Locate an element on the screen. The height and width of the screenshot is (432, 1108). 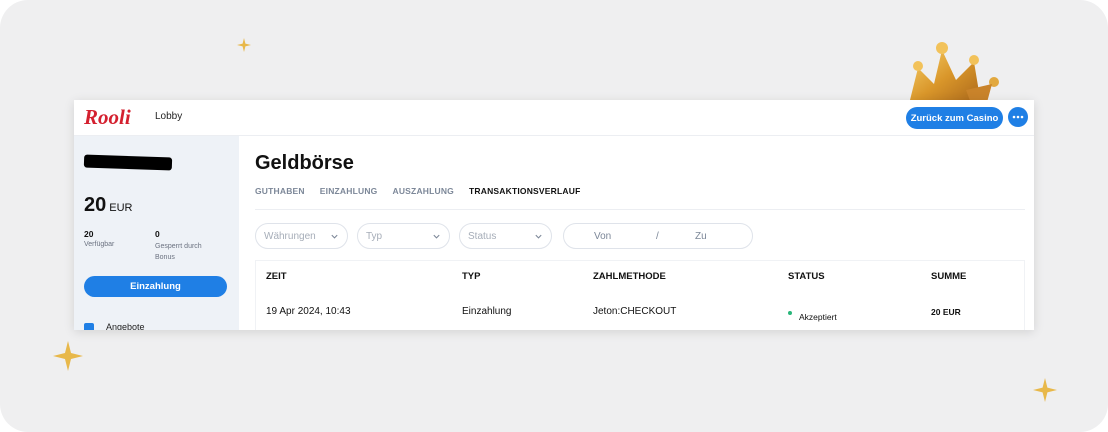
deposit-button: Einzahlung is located at coordinates (155, 286).